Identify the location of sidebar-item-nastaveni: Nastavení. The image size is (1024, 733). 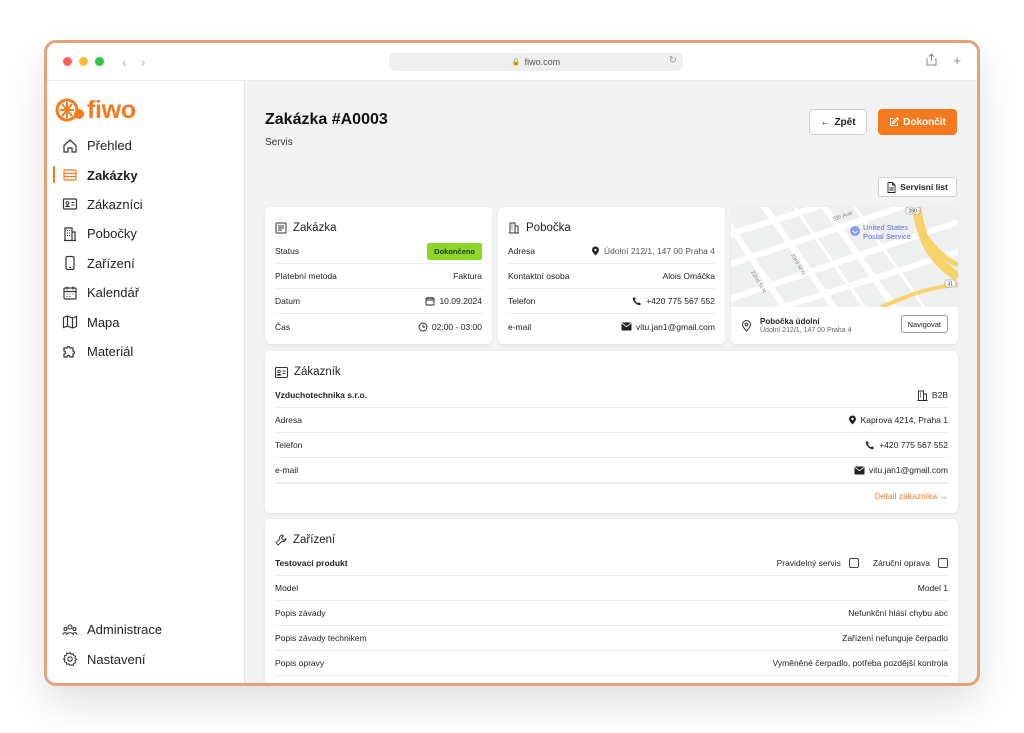
(145, 659).